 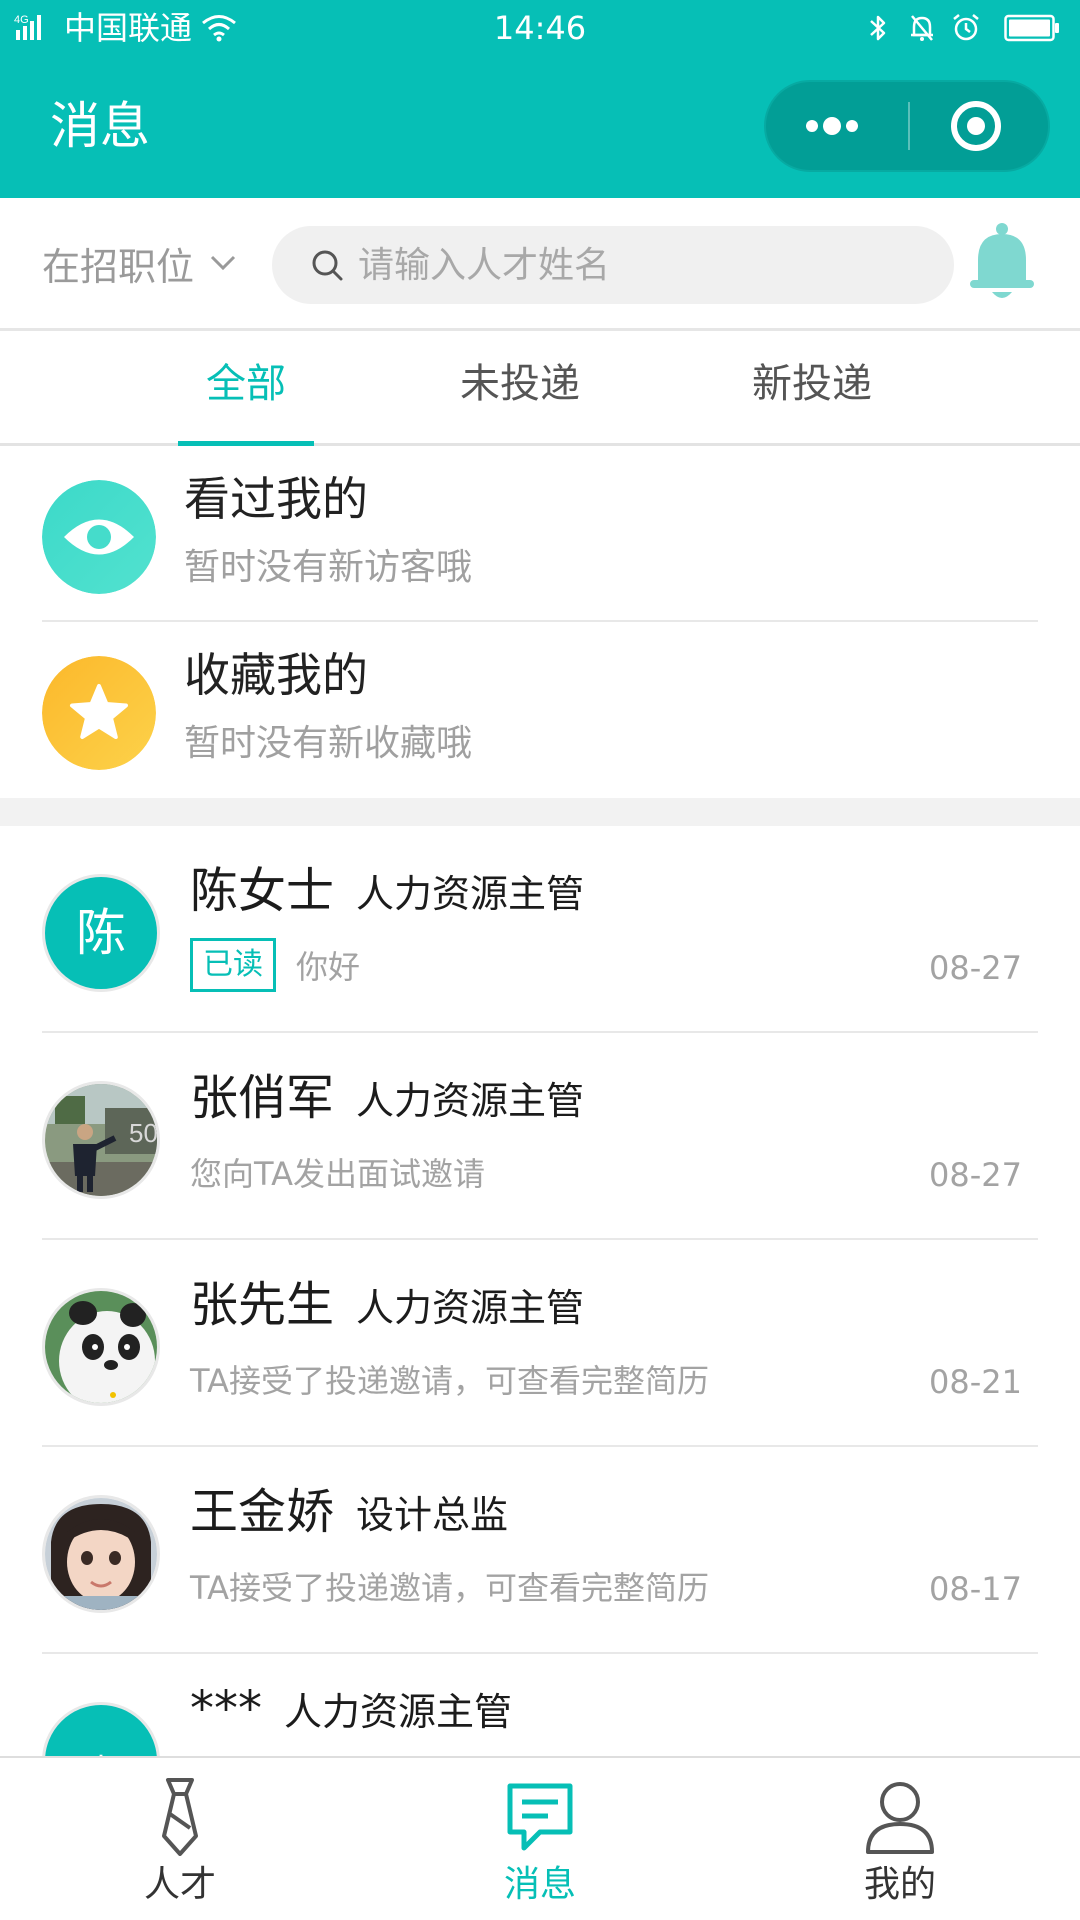 I want to click on job-filter-label: 在招职位, so click(x=118, y=266).